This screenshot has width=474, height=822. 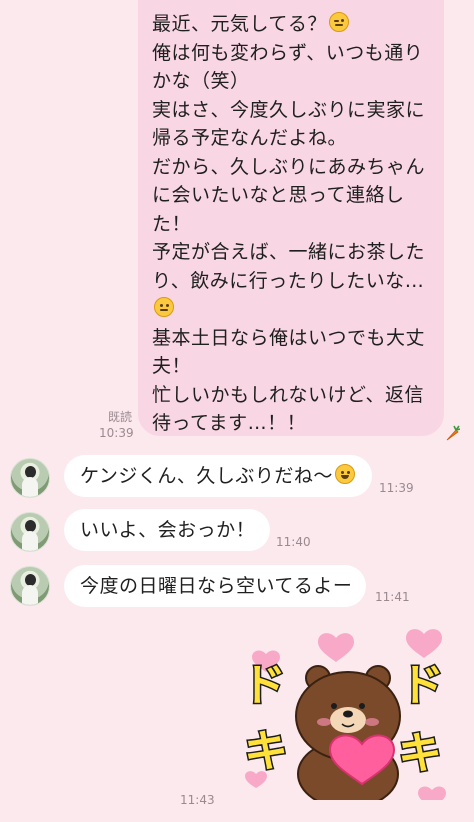 I want to click on read-receipt: 既読, so click(x=120, y=417).